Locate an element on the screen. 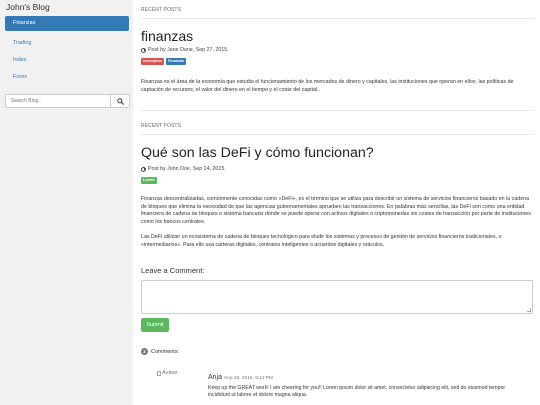 This screenshot has height=405, width=540. comment-author-line: Anja Sep 29, 2015, 9:12 PM is located at coordinates (240, 377).